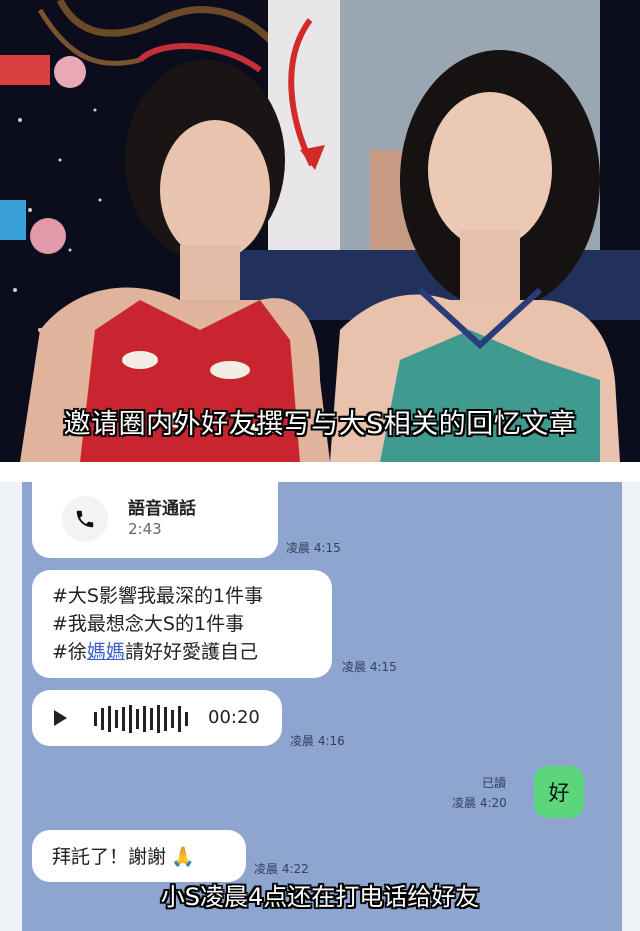  What do you see at coordinates (234, 717) in the screenshot?
I see `voice-duration: 00:20` at bounding box center [234, 717].